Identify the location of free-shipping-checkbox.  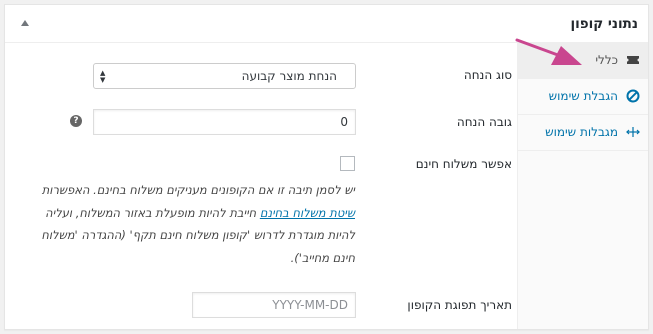
(347, 163).